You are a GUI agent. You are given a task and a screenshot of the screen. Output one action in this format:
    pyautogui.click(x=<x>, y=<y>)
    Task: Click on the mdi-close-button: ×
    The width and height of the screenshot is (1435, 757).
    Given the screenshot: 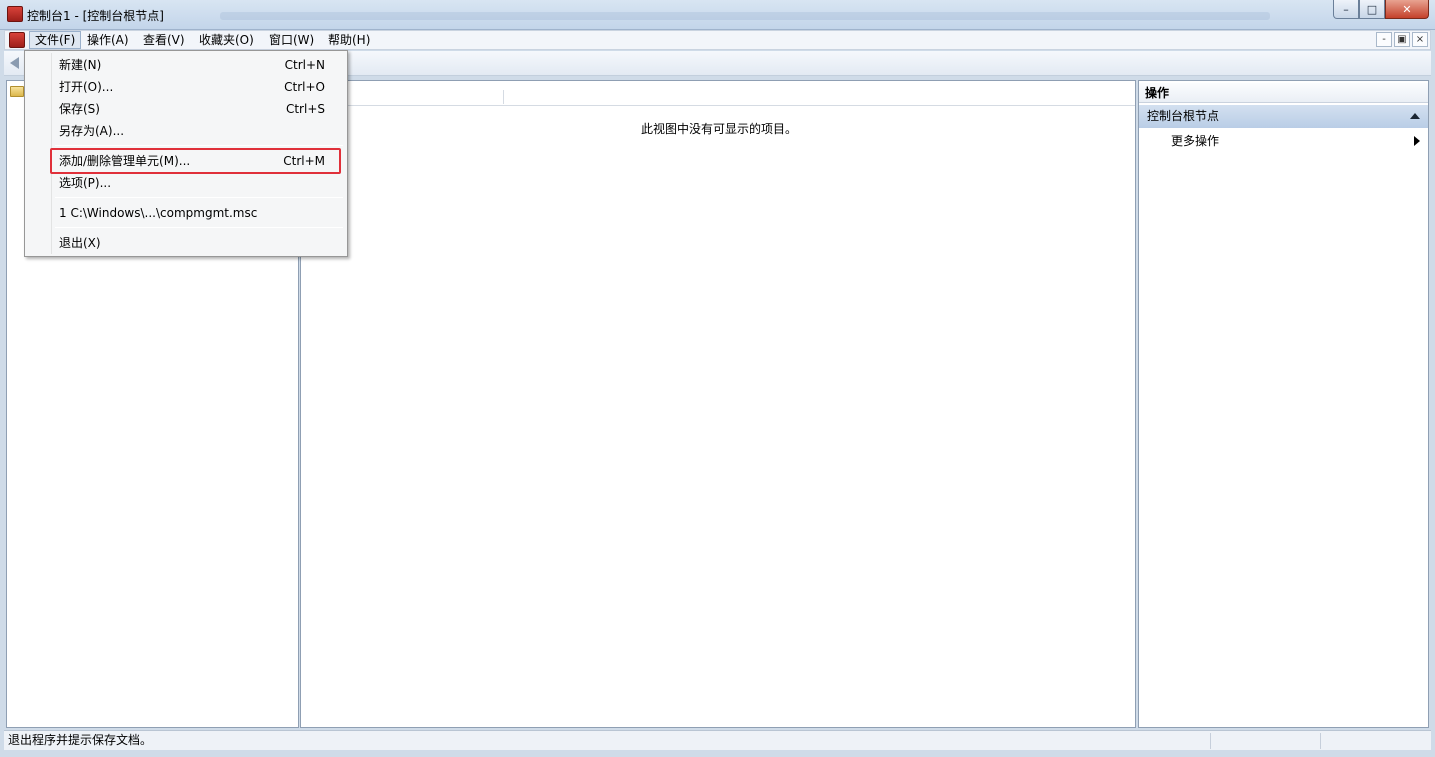 What is the action you would take?
    pyautogui.click(x=1420, y=39)
    